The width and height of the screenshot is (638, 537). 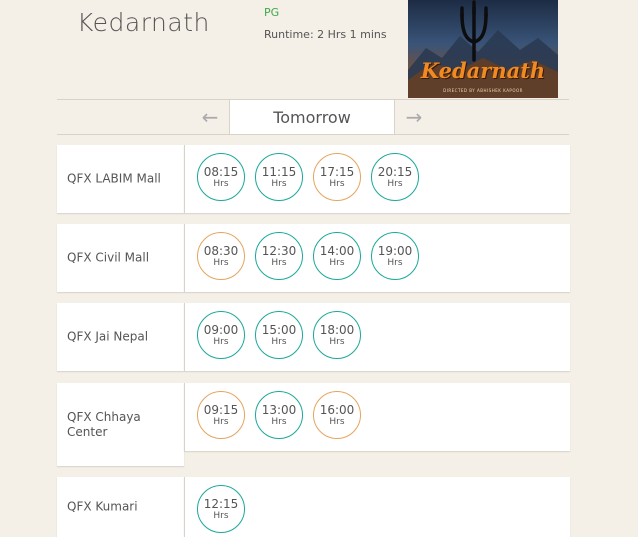 I want to click on showtime-time: 09:00, so click(x=221, y=330).